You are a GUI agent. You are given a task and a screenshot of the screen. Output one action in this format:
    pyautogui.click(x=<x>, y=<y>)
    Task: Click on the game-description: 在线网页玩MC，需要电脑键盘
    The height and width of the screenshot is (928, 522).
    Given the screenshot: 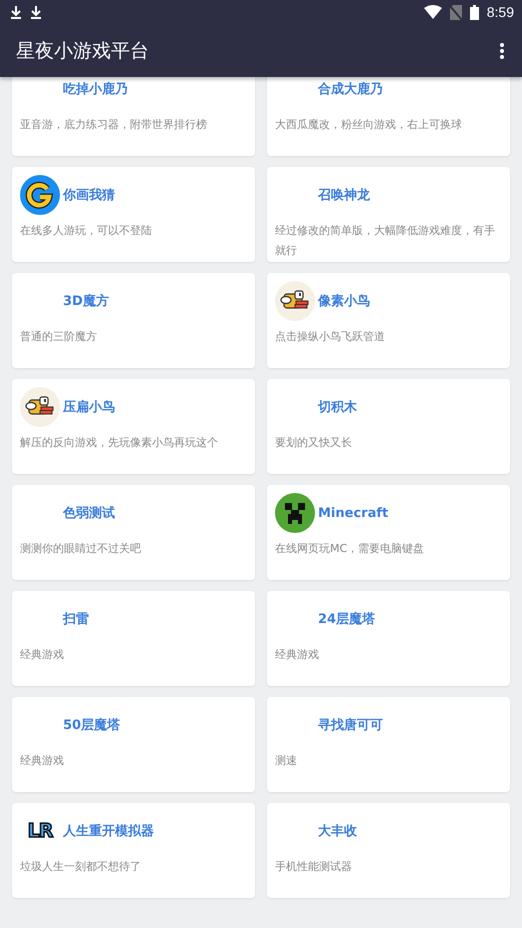 What is the action you would take?
    pyautogui.click(x=350, y=549)
    